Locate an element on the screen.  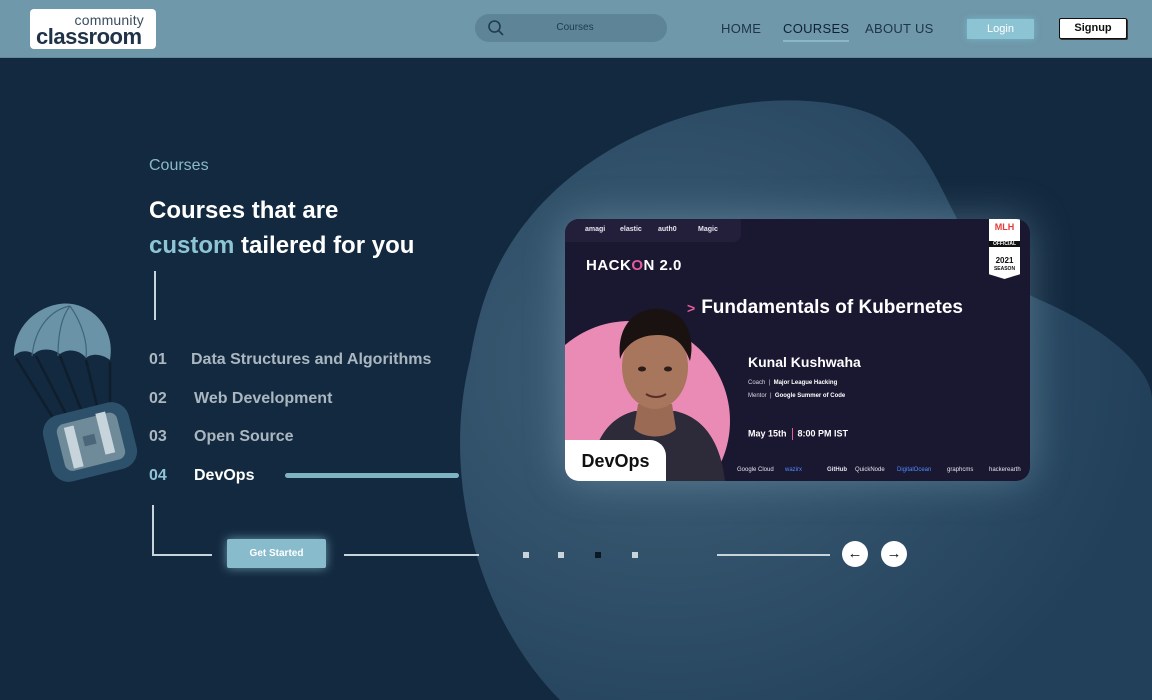
nav-home: HOME is located at coordinates (741, 28).